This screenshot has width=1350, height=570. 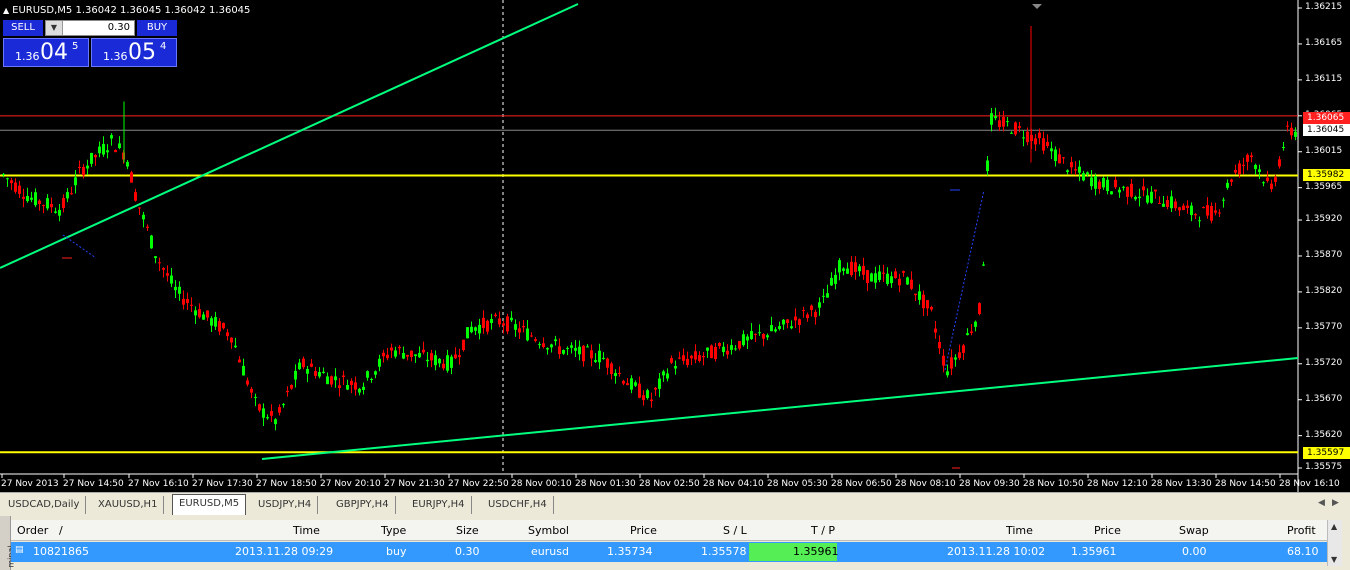 I want to click on tab-eurjpy-h4: EURJPY,H4, so click(x=439, y=505).